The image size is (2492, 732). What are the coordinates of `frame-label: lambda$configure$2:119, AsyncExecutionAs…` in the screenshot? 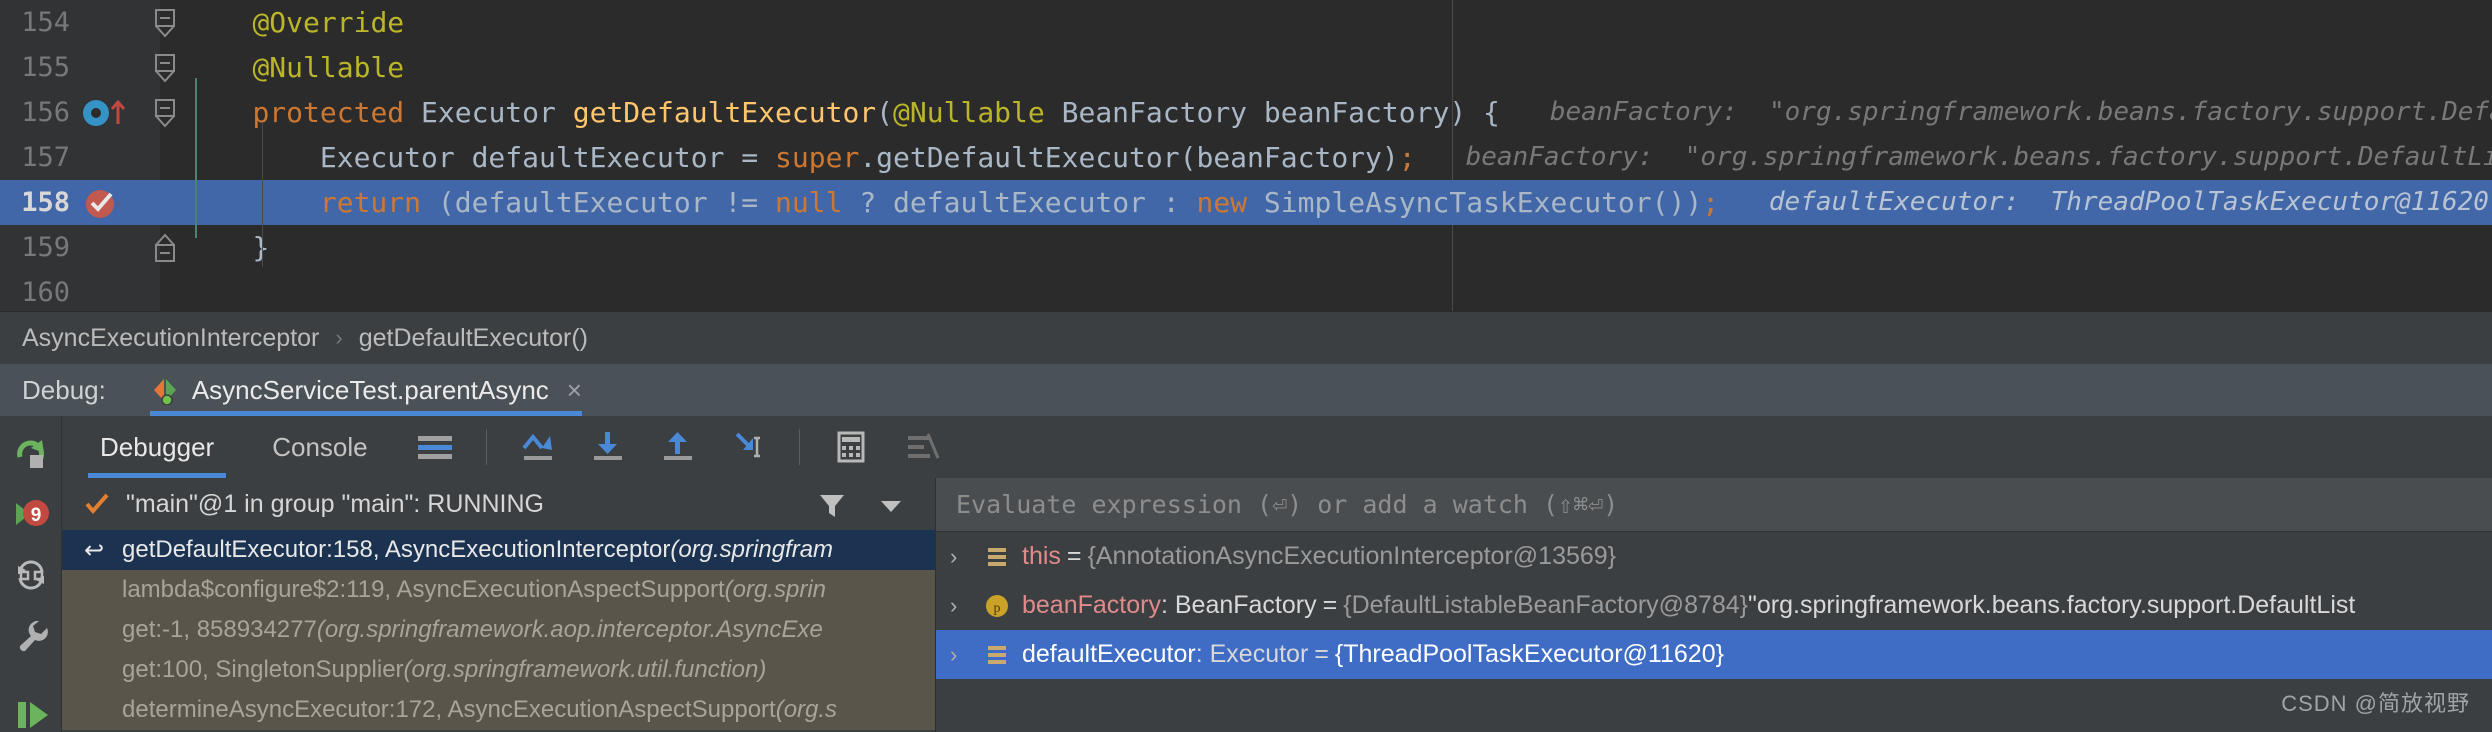 It's located at (423, 589).